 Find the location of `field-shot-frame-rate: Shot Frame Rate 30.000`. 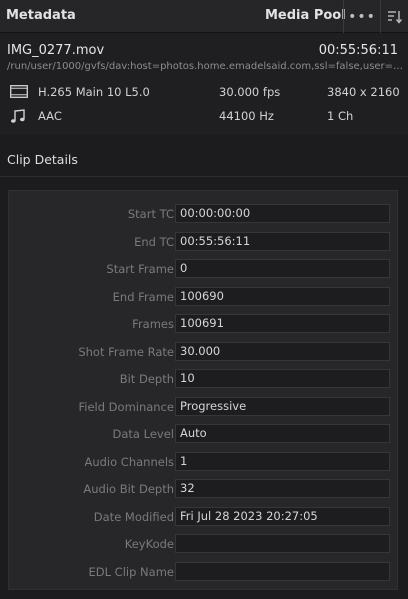

field-shot-frame-rate: Shot Frame Rate 30.000 is located at coordinates (204, 351).